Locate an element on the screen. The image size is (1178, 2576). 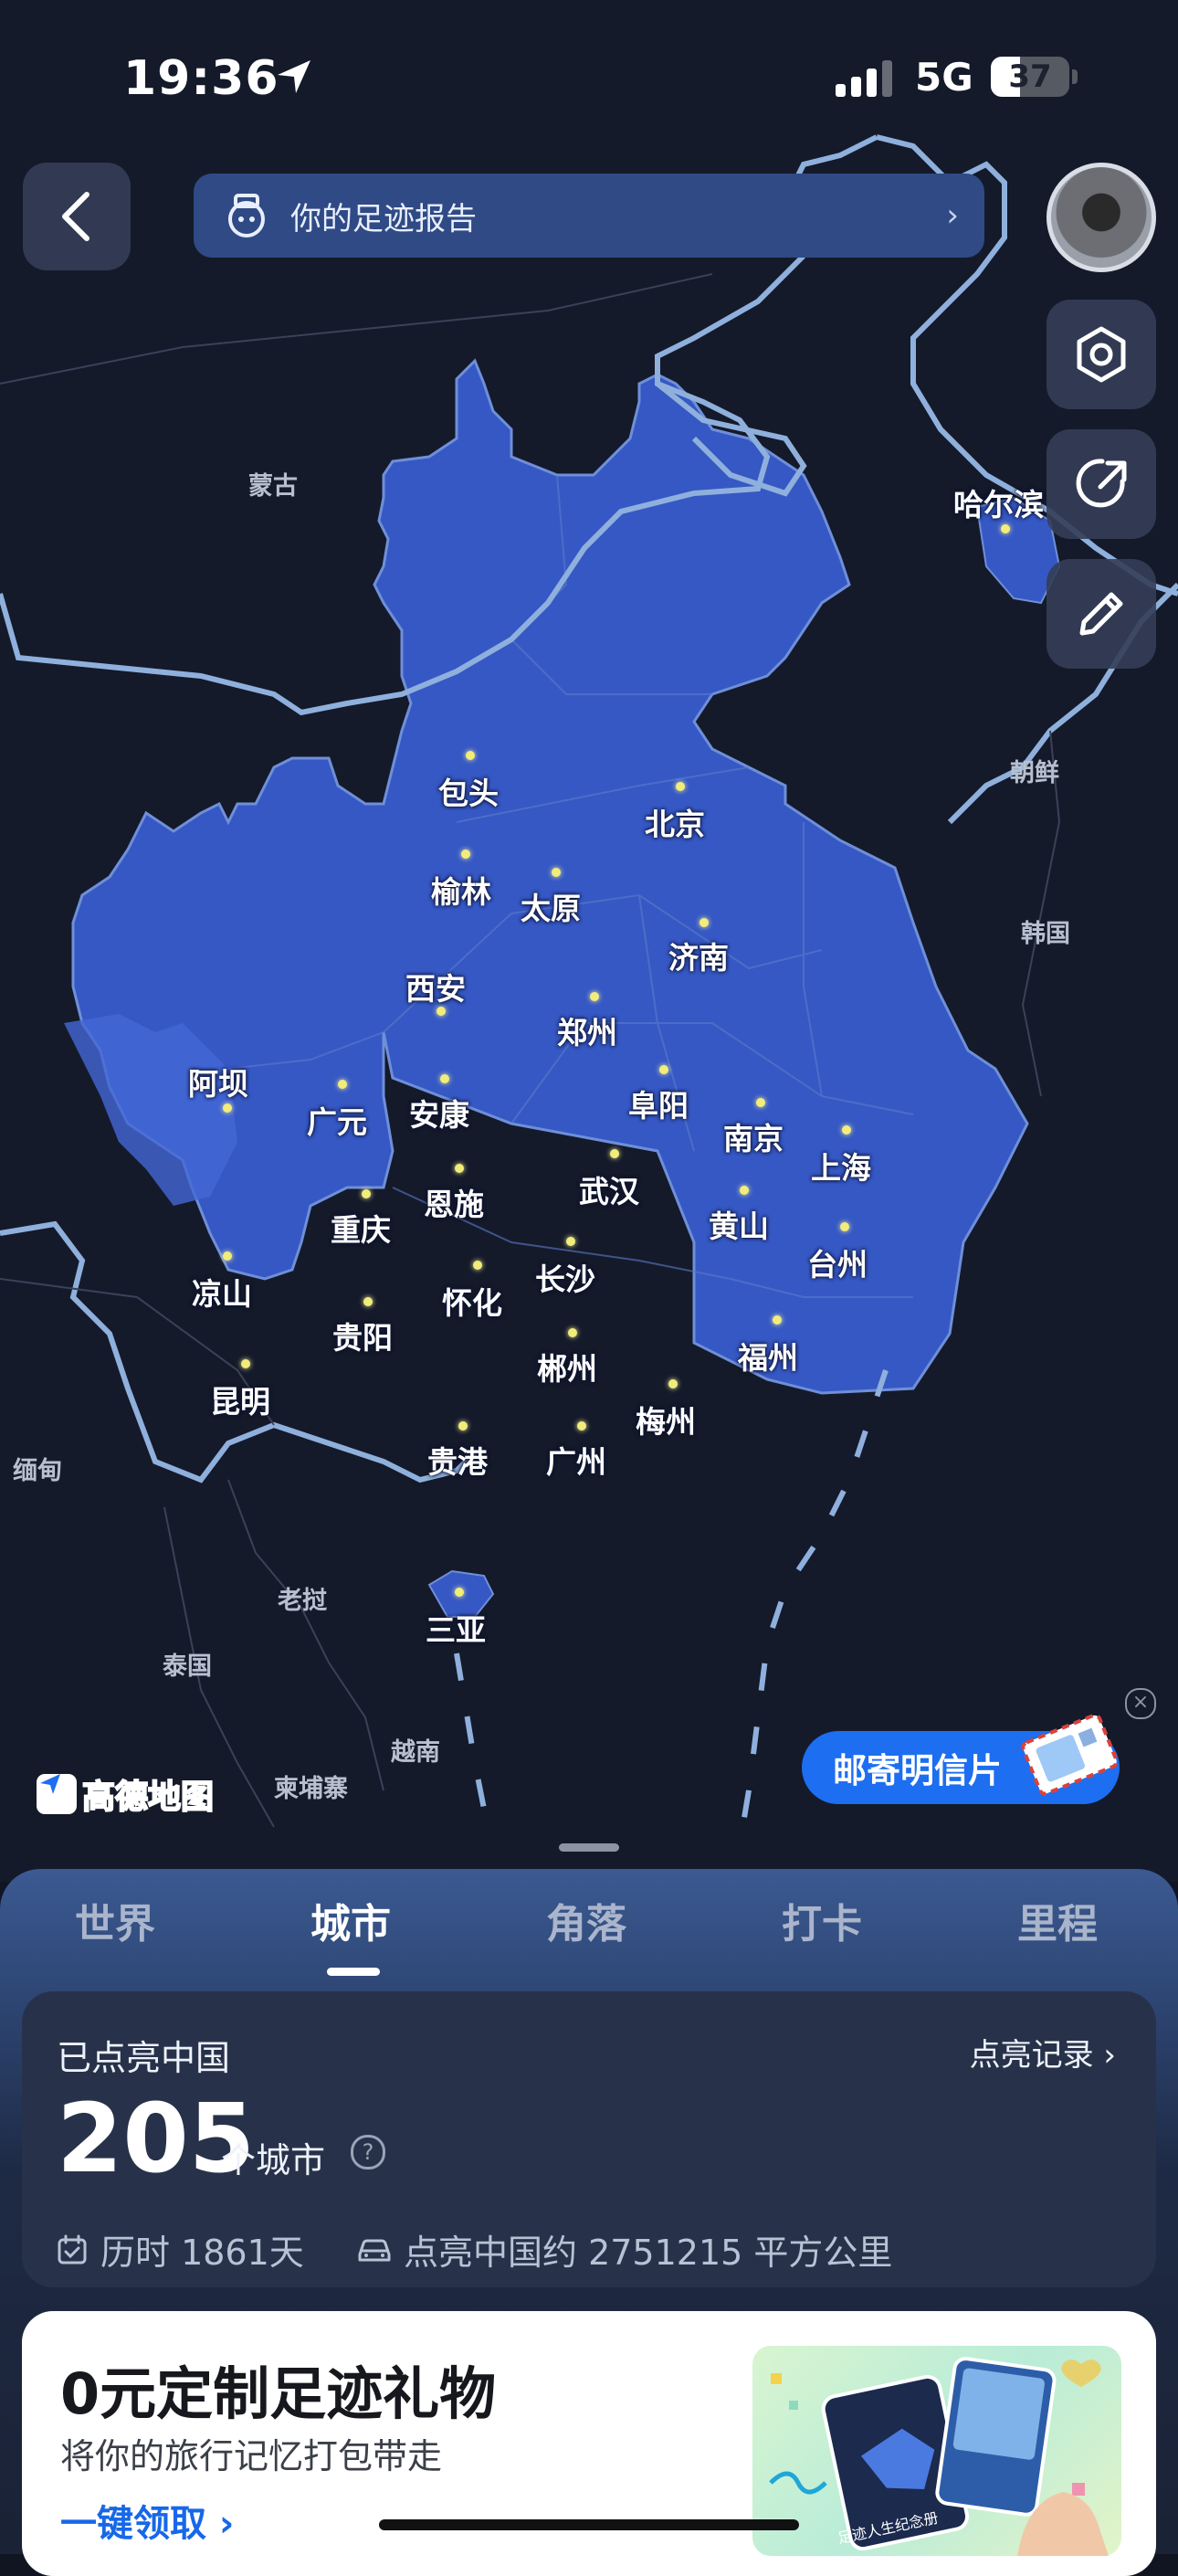
area-text: 点亮中国约 2751215 平方公里 is located at coordinates (648, 2253).